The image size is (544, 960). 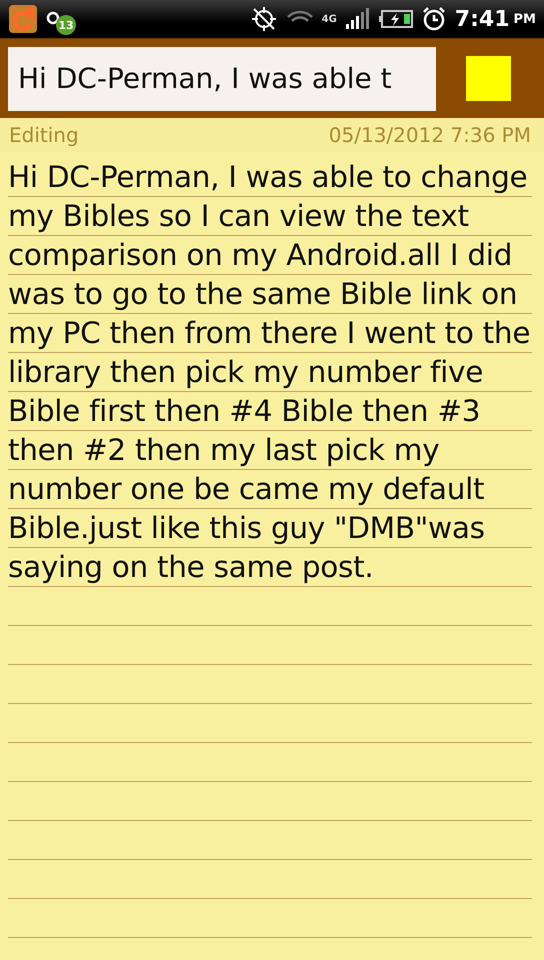 I want to click on battery-icon, so click(x=395, y=19).